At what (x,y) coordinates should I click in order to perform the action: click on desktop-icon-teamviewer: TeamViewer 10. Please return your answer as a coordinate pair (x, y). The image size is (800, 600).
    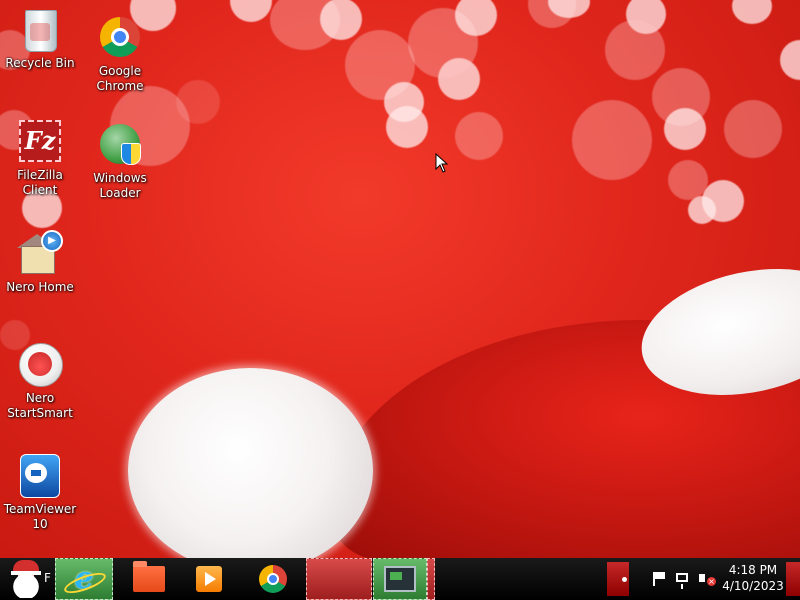
    Looking at the image, I should click on (40, 492).